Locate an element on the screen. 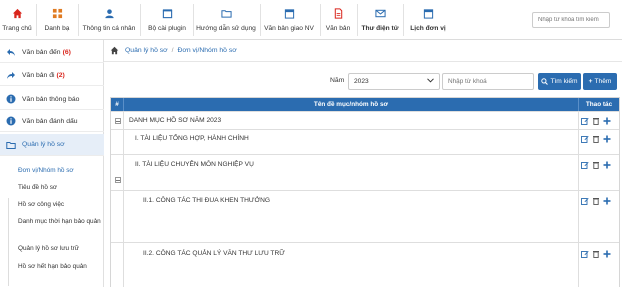 This screenshot has width=622, height=287. breadcrumb-link: Quản lý hồ sơ is located at coordinates (146, 50).